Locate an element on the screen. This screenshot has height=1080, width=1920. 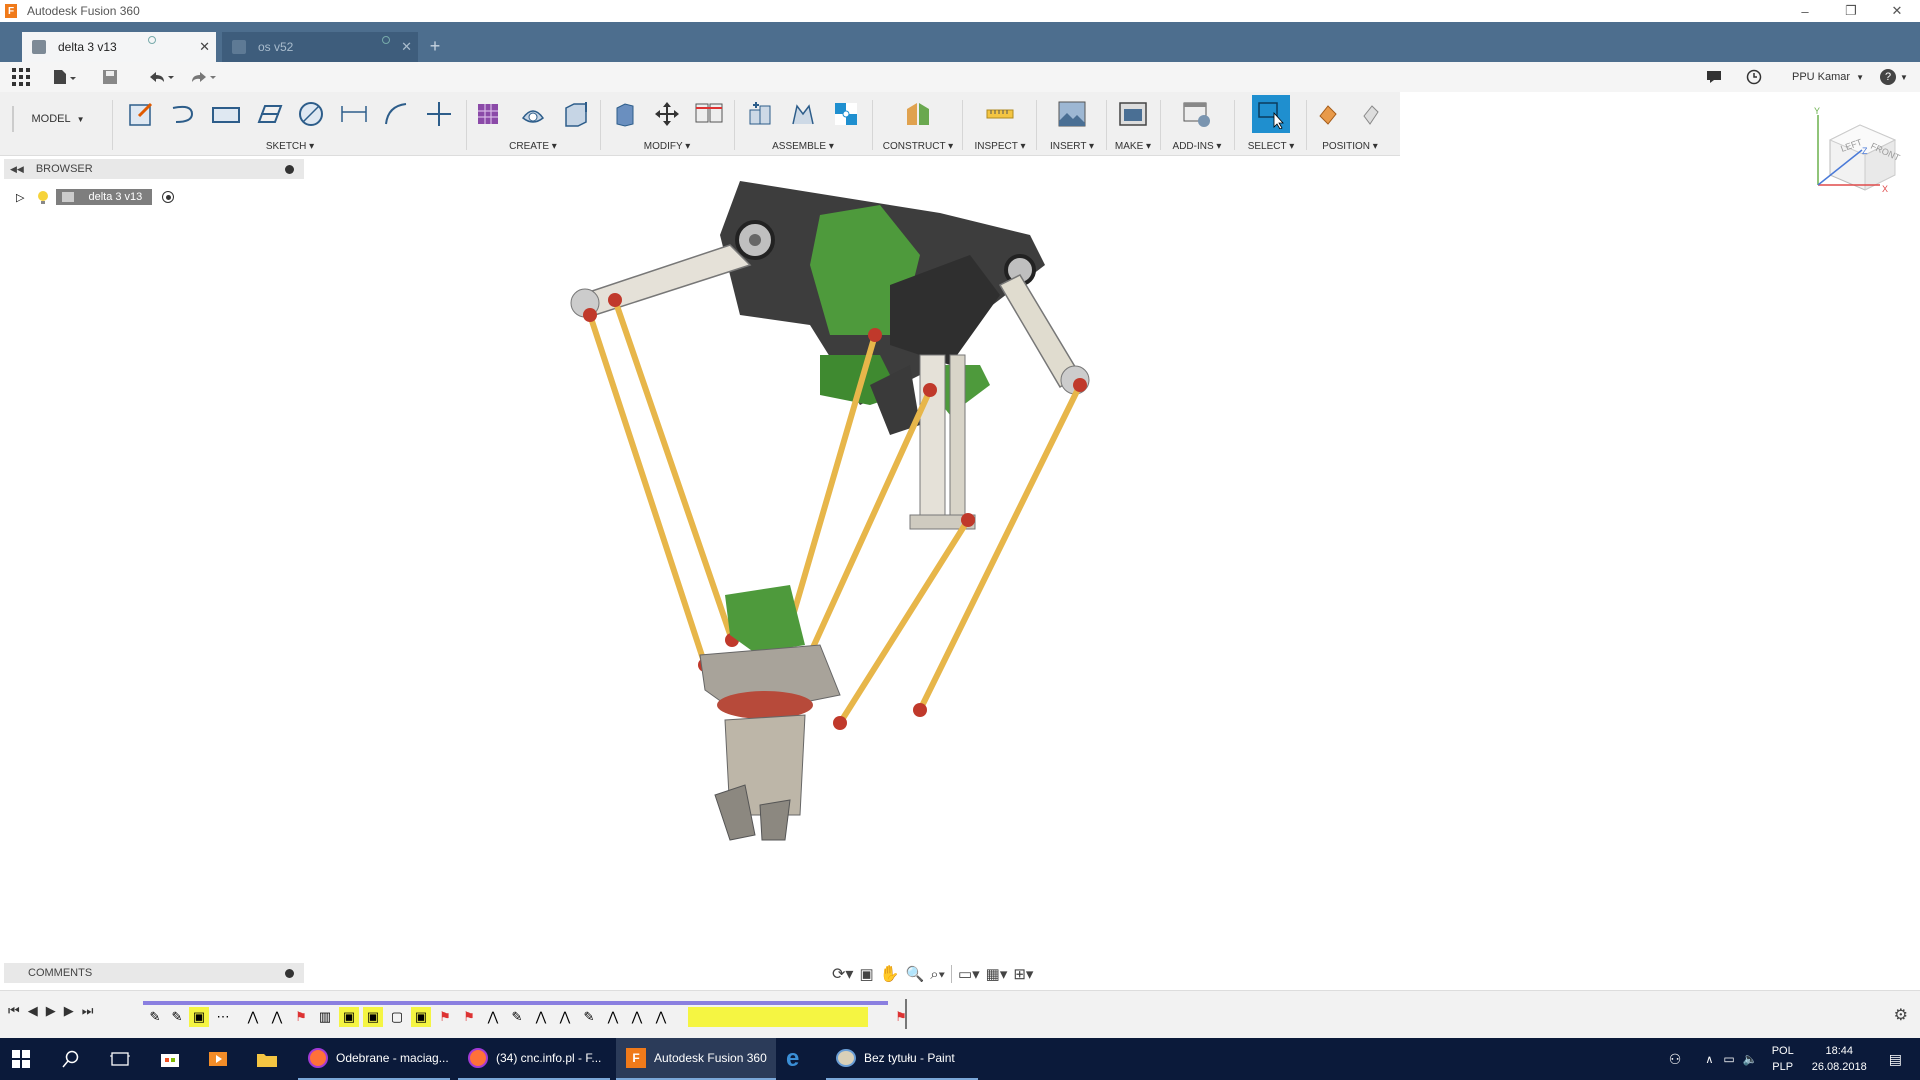
comments-toggle-icon is located at coordinates (1714, 77).